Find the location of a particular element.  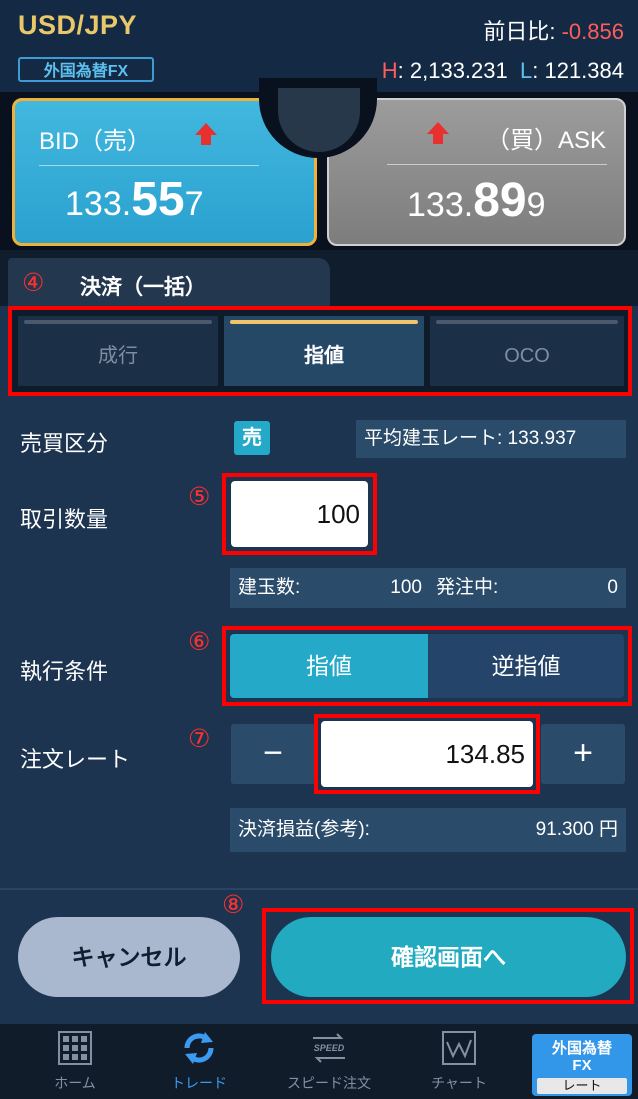

currency-pair: USD/JPY is located at coordinates (78, 25).